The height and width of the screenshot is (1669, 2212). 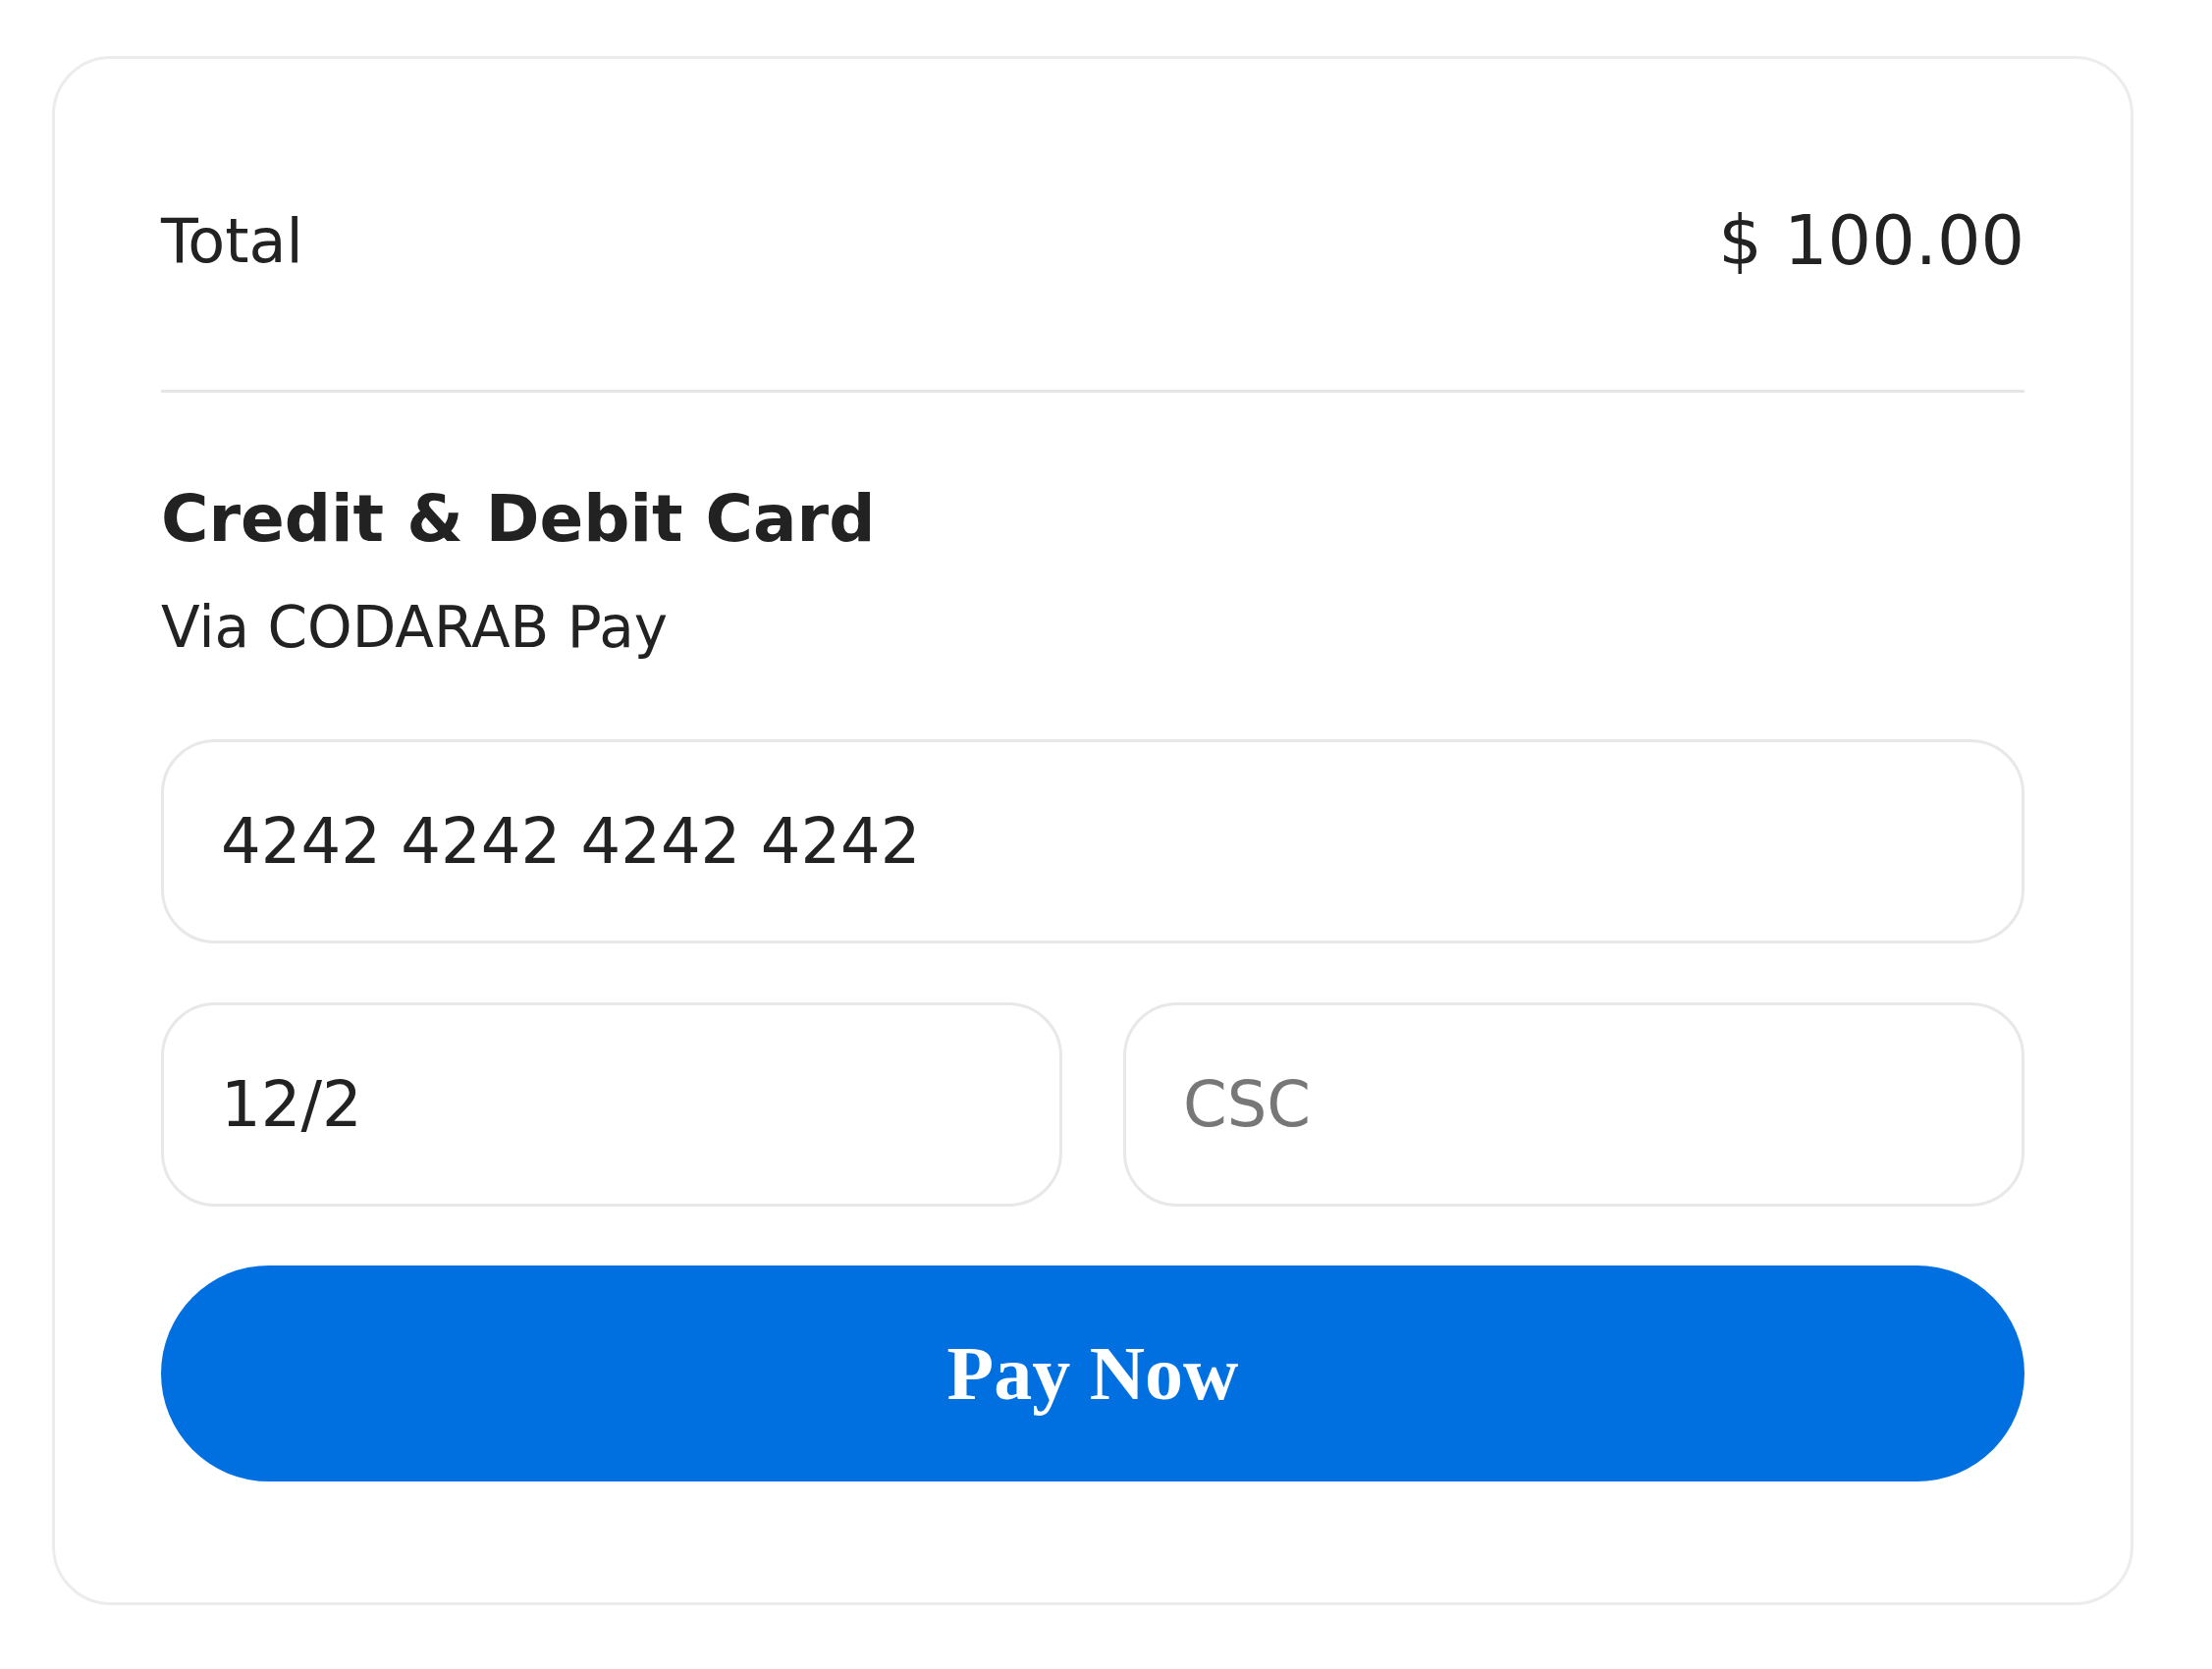 What do you see at coordinates (416, 627) in the screenshot?
I see `payment-method-subtitle: Via CODARAB Pay` at bounding box center [416, 627].